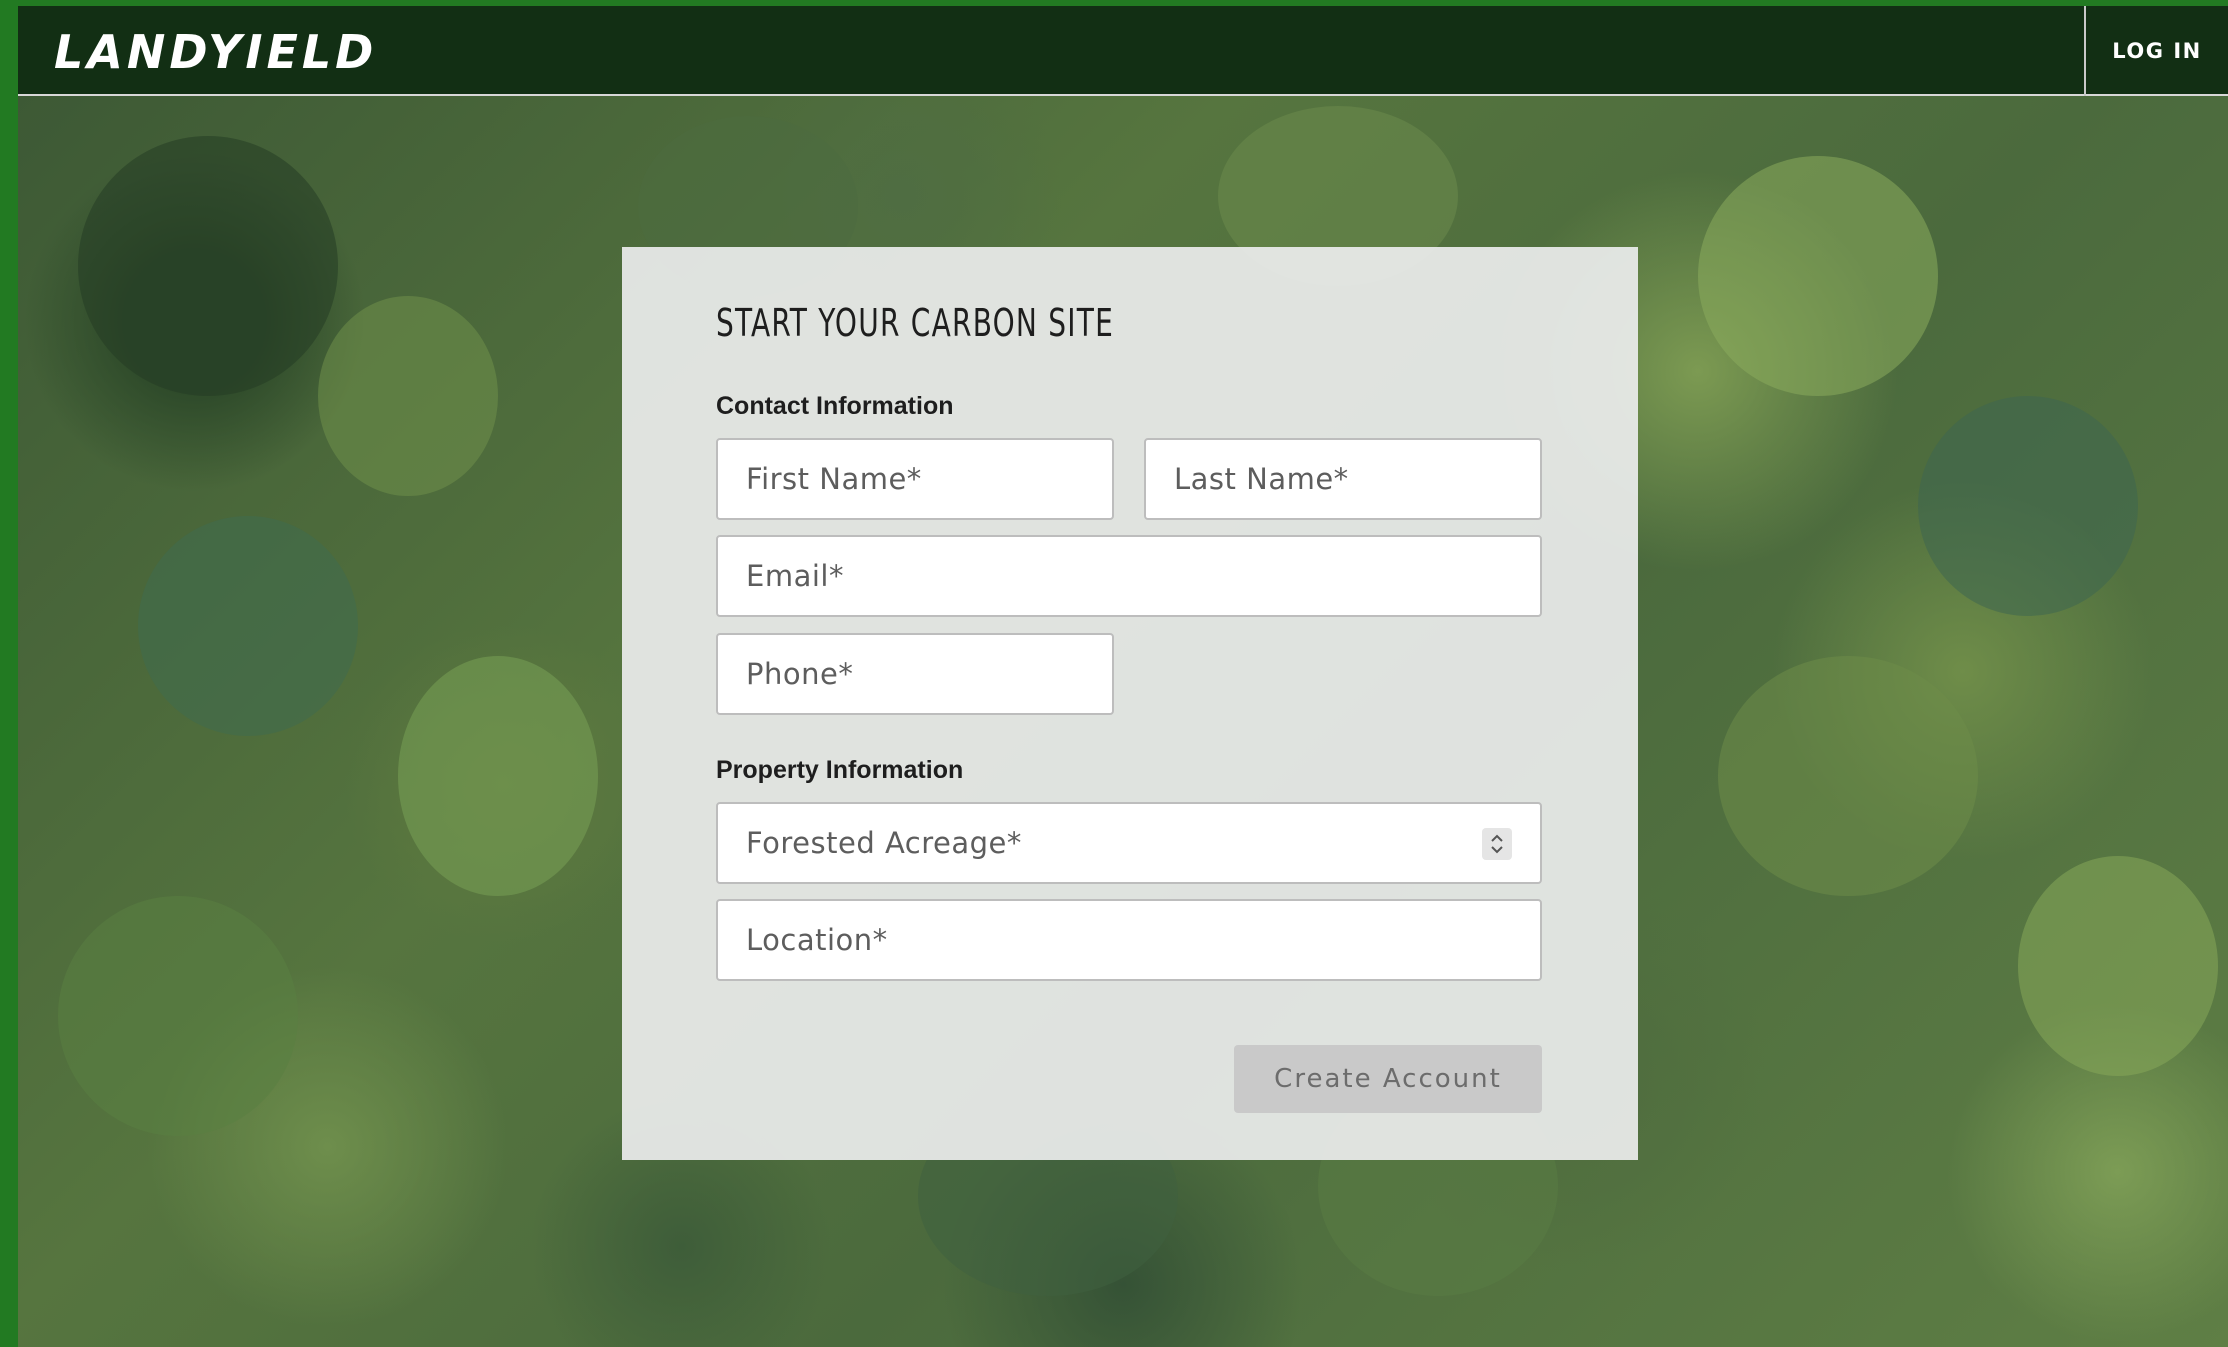 The width and height of the screenshot is (2228, 1347). I want to click on form-title: START YOUR CARBON SITE, so click(915, 323).